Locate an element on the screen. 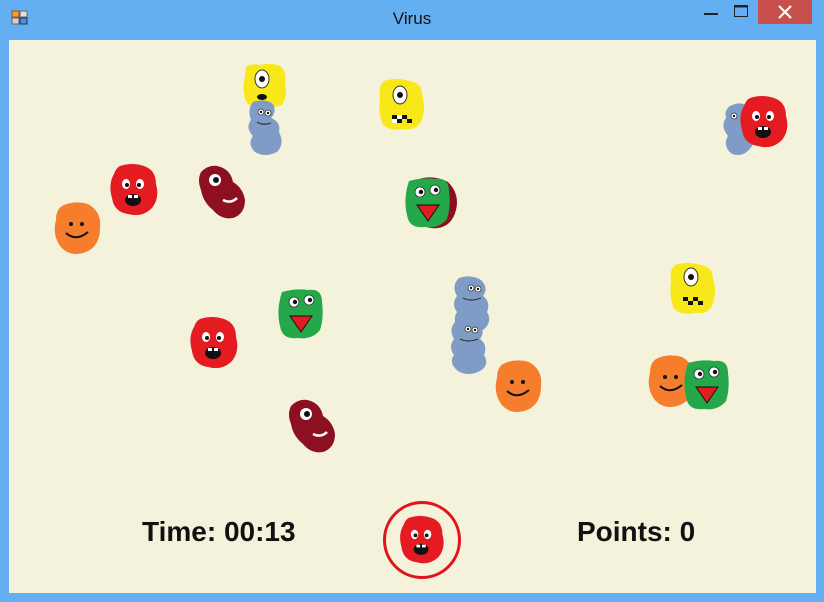 The width and height of the screenshot is (824, 602). target-indicator is located at coordinates (422, 540).